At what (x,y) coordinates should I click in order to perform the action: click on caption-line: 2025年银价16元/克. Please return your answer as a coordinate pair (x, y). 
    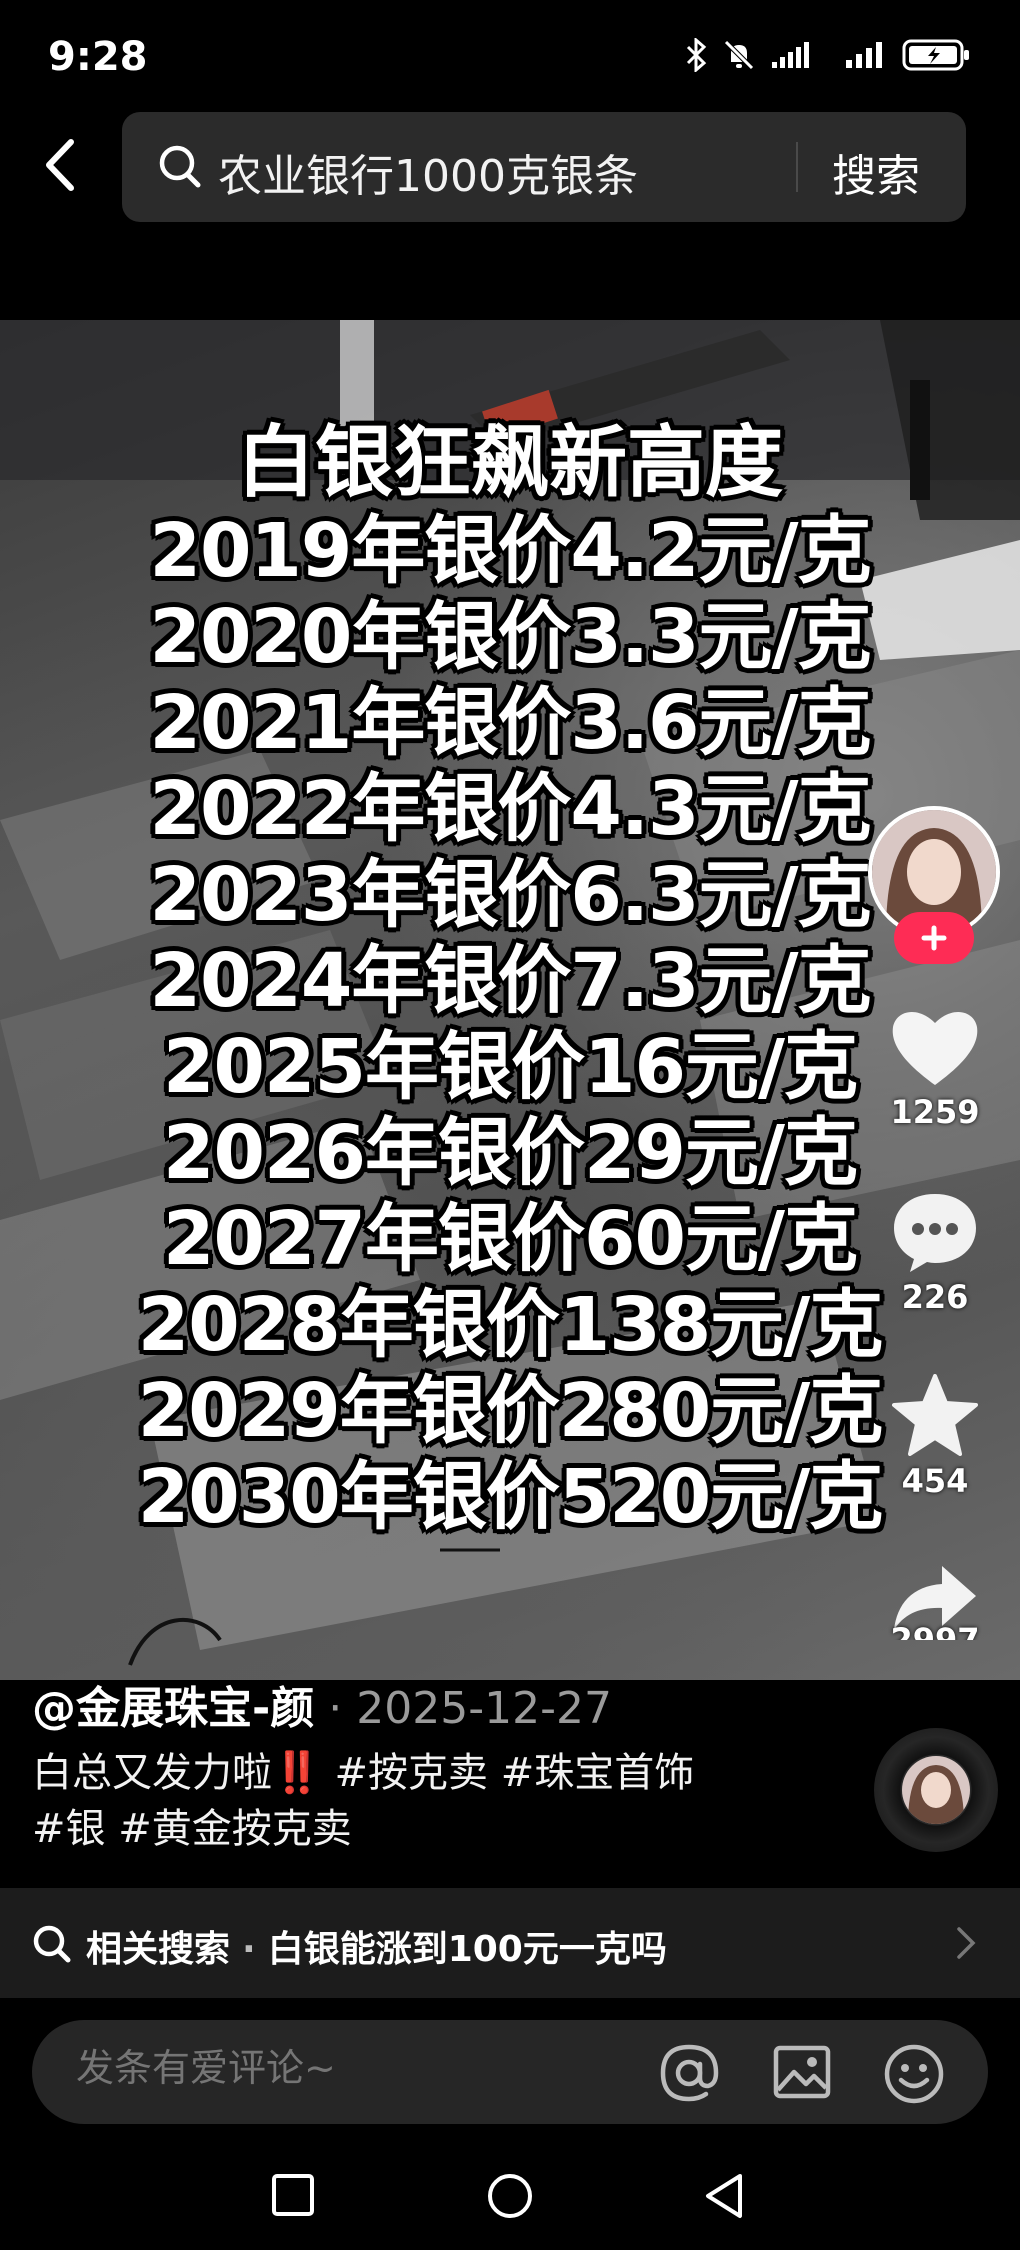
    Looking at the image, I should click on (510, 1067).